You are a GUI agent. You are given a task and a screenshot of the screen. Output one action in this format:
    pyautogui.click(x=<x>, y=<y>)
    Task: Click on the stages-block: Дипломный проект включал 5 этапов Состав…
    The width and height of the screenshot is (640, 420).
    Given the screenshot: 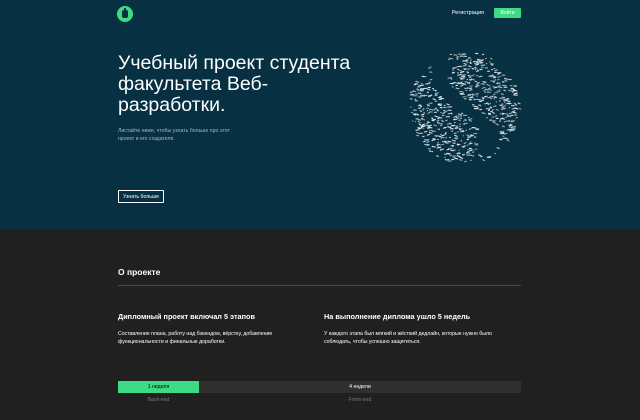 What is the action you would take?
    pyautogui.click(x=213, y=329)
    